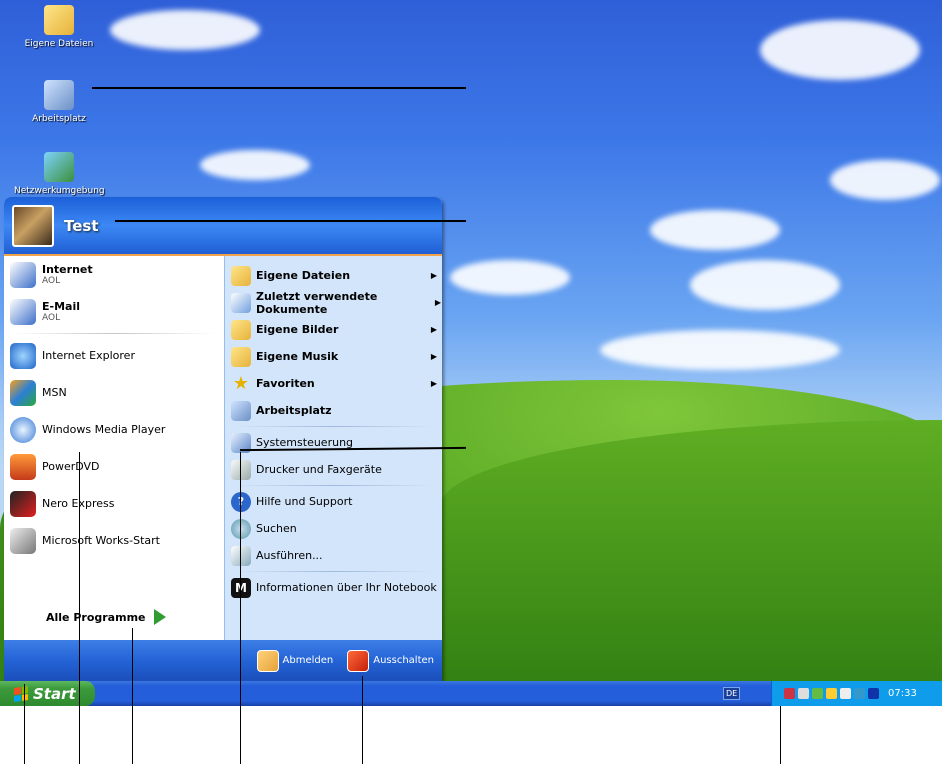  Describe the element at coordinates (23, 392) in the screenshot. I see `msn-butterfly-icon` at that location.